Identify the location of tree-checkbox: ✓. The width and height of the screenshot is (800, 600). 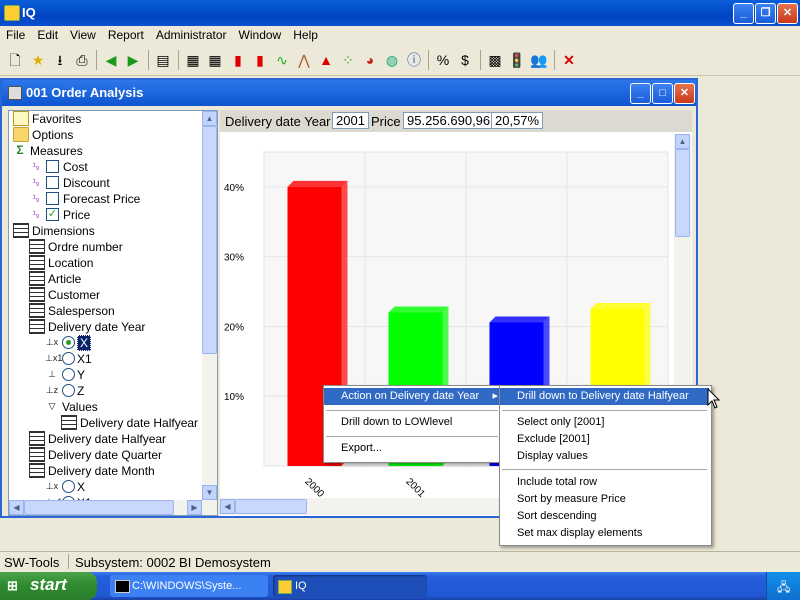
(52, 215).